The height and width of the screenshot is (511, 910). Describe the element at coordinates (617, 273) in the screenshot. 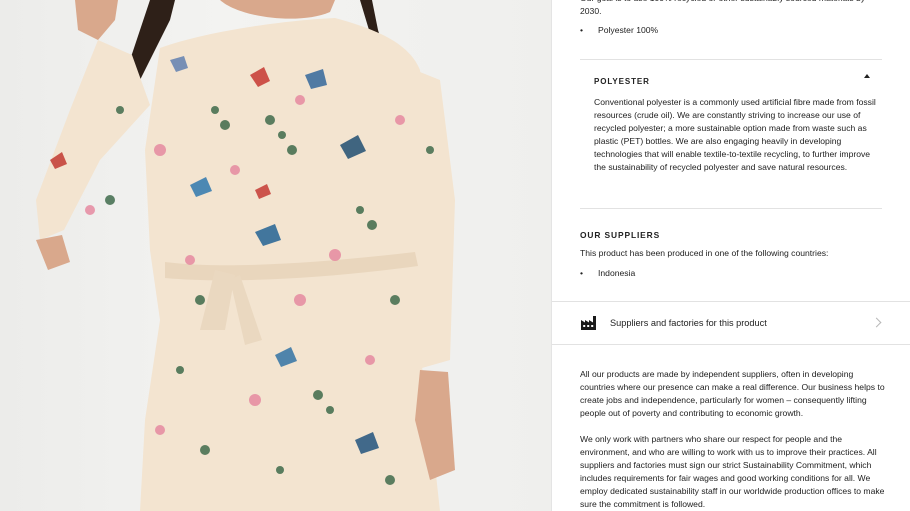

I see `country-label: Indonesia` at that location.